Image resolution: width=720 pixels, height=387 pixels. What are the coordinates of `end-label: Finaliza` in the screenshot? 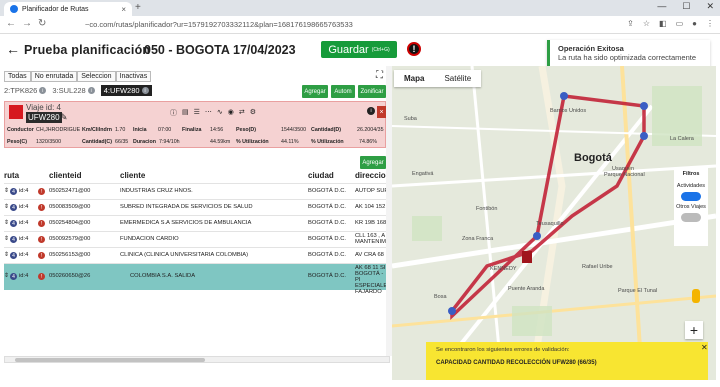 It's located at (192, 130).